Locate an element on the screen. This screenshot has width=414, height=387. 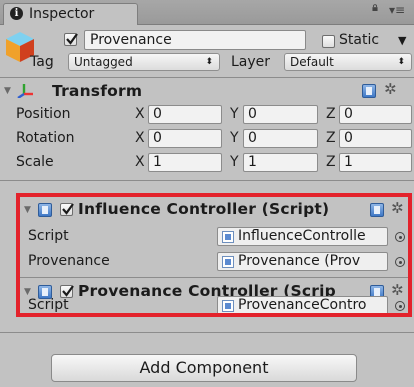
position-x-field: 0 is located at coordinates (185, 114).